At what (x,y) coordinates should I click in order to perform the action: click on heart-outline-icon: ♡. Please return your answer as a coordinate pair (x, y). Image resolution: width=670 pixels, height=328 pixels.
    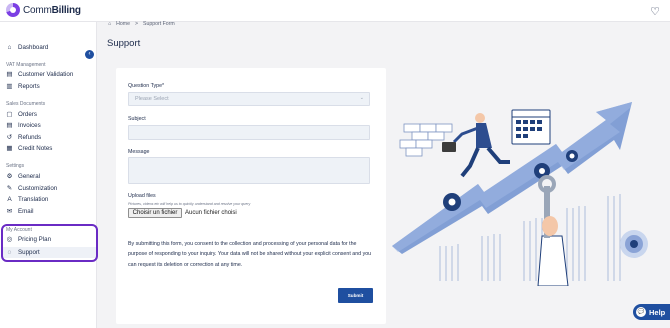
    Looking at the image, I should click on (655, 11).